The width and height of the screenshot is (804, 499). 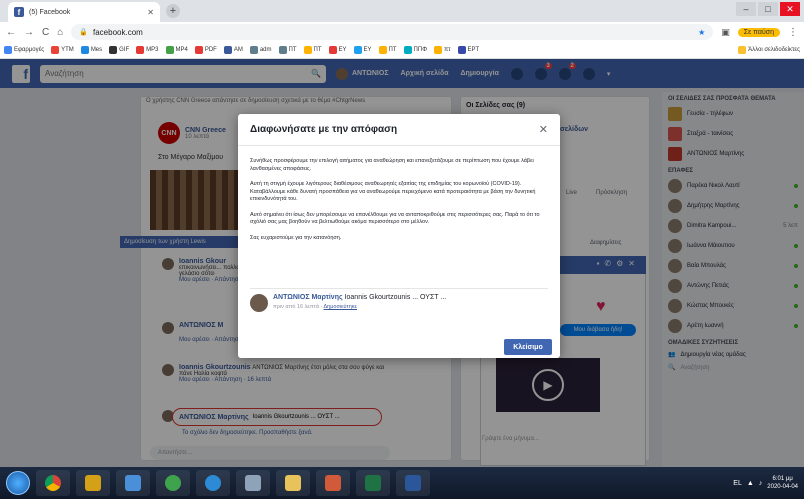 I want to click on clock: 6:01 μμ 2020-04-04, so click(x=782, y=483).